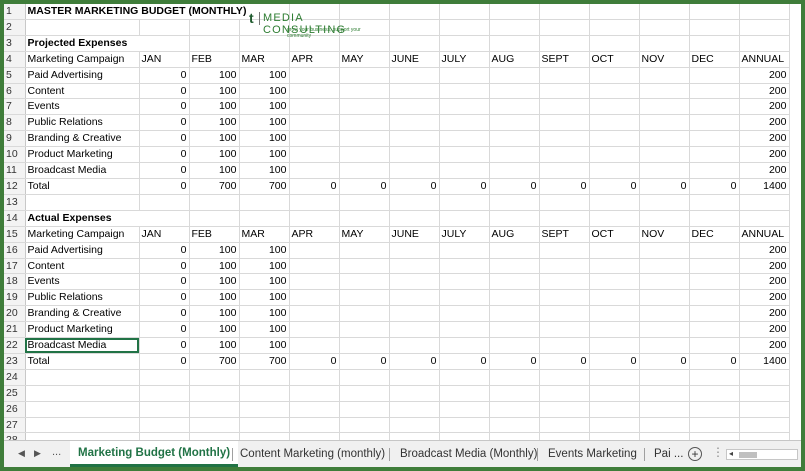 The image size is (805, 471). Describe the element at coordinates (15, 43) in the screenshot. I see `row-number: 3` at that location.